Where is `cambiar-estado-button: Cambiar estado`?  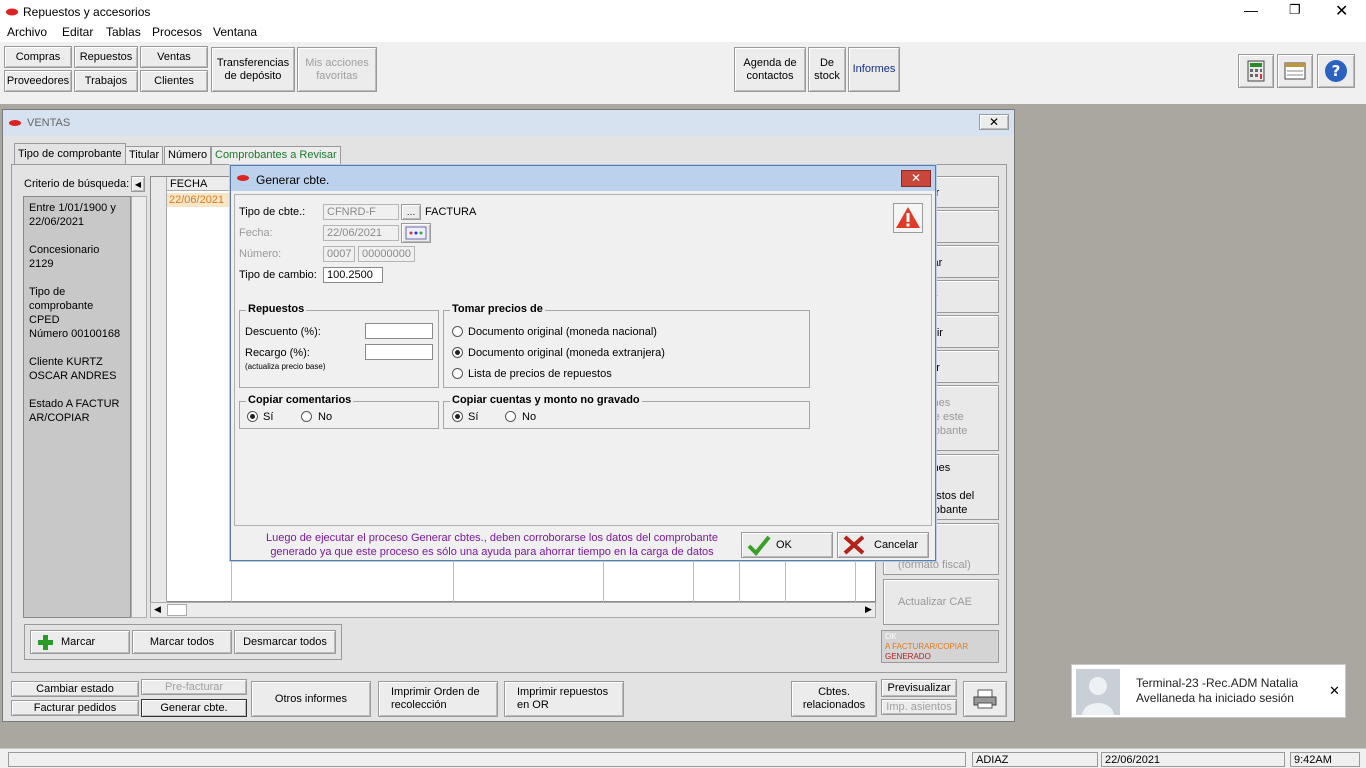 cambiar-estado-button: Cambiar estado is located at coordinates (75, 689).